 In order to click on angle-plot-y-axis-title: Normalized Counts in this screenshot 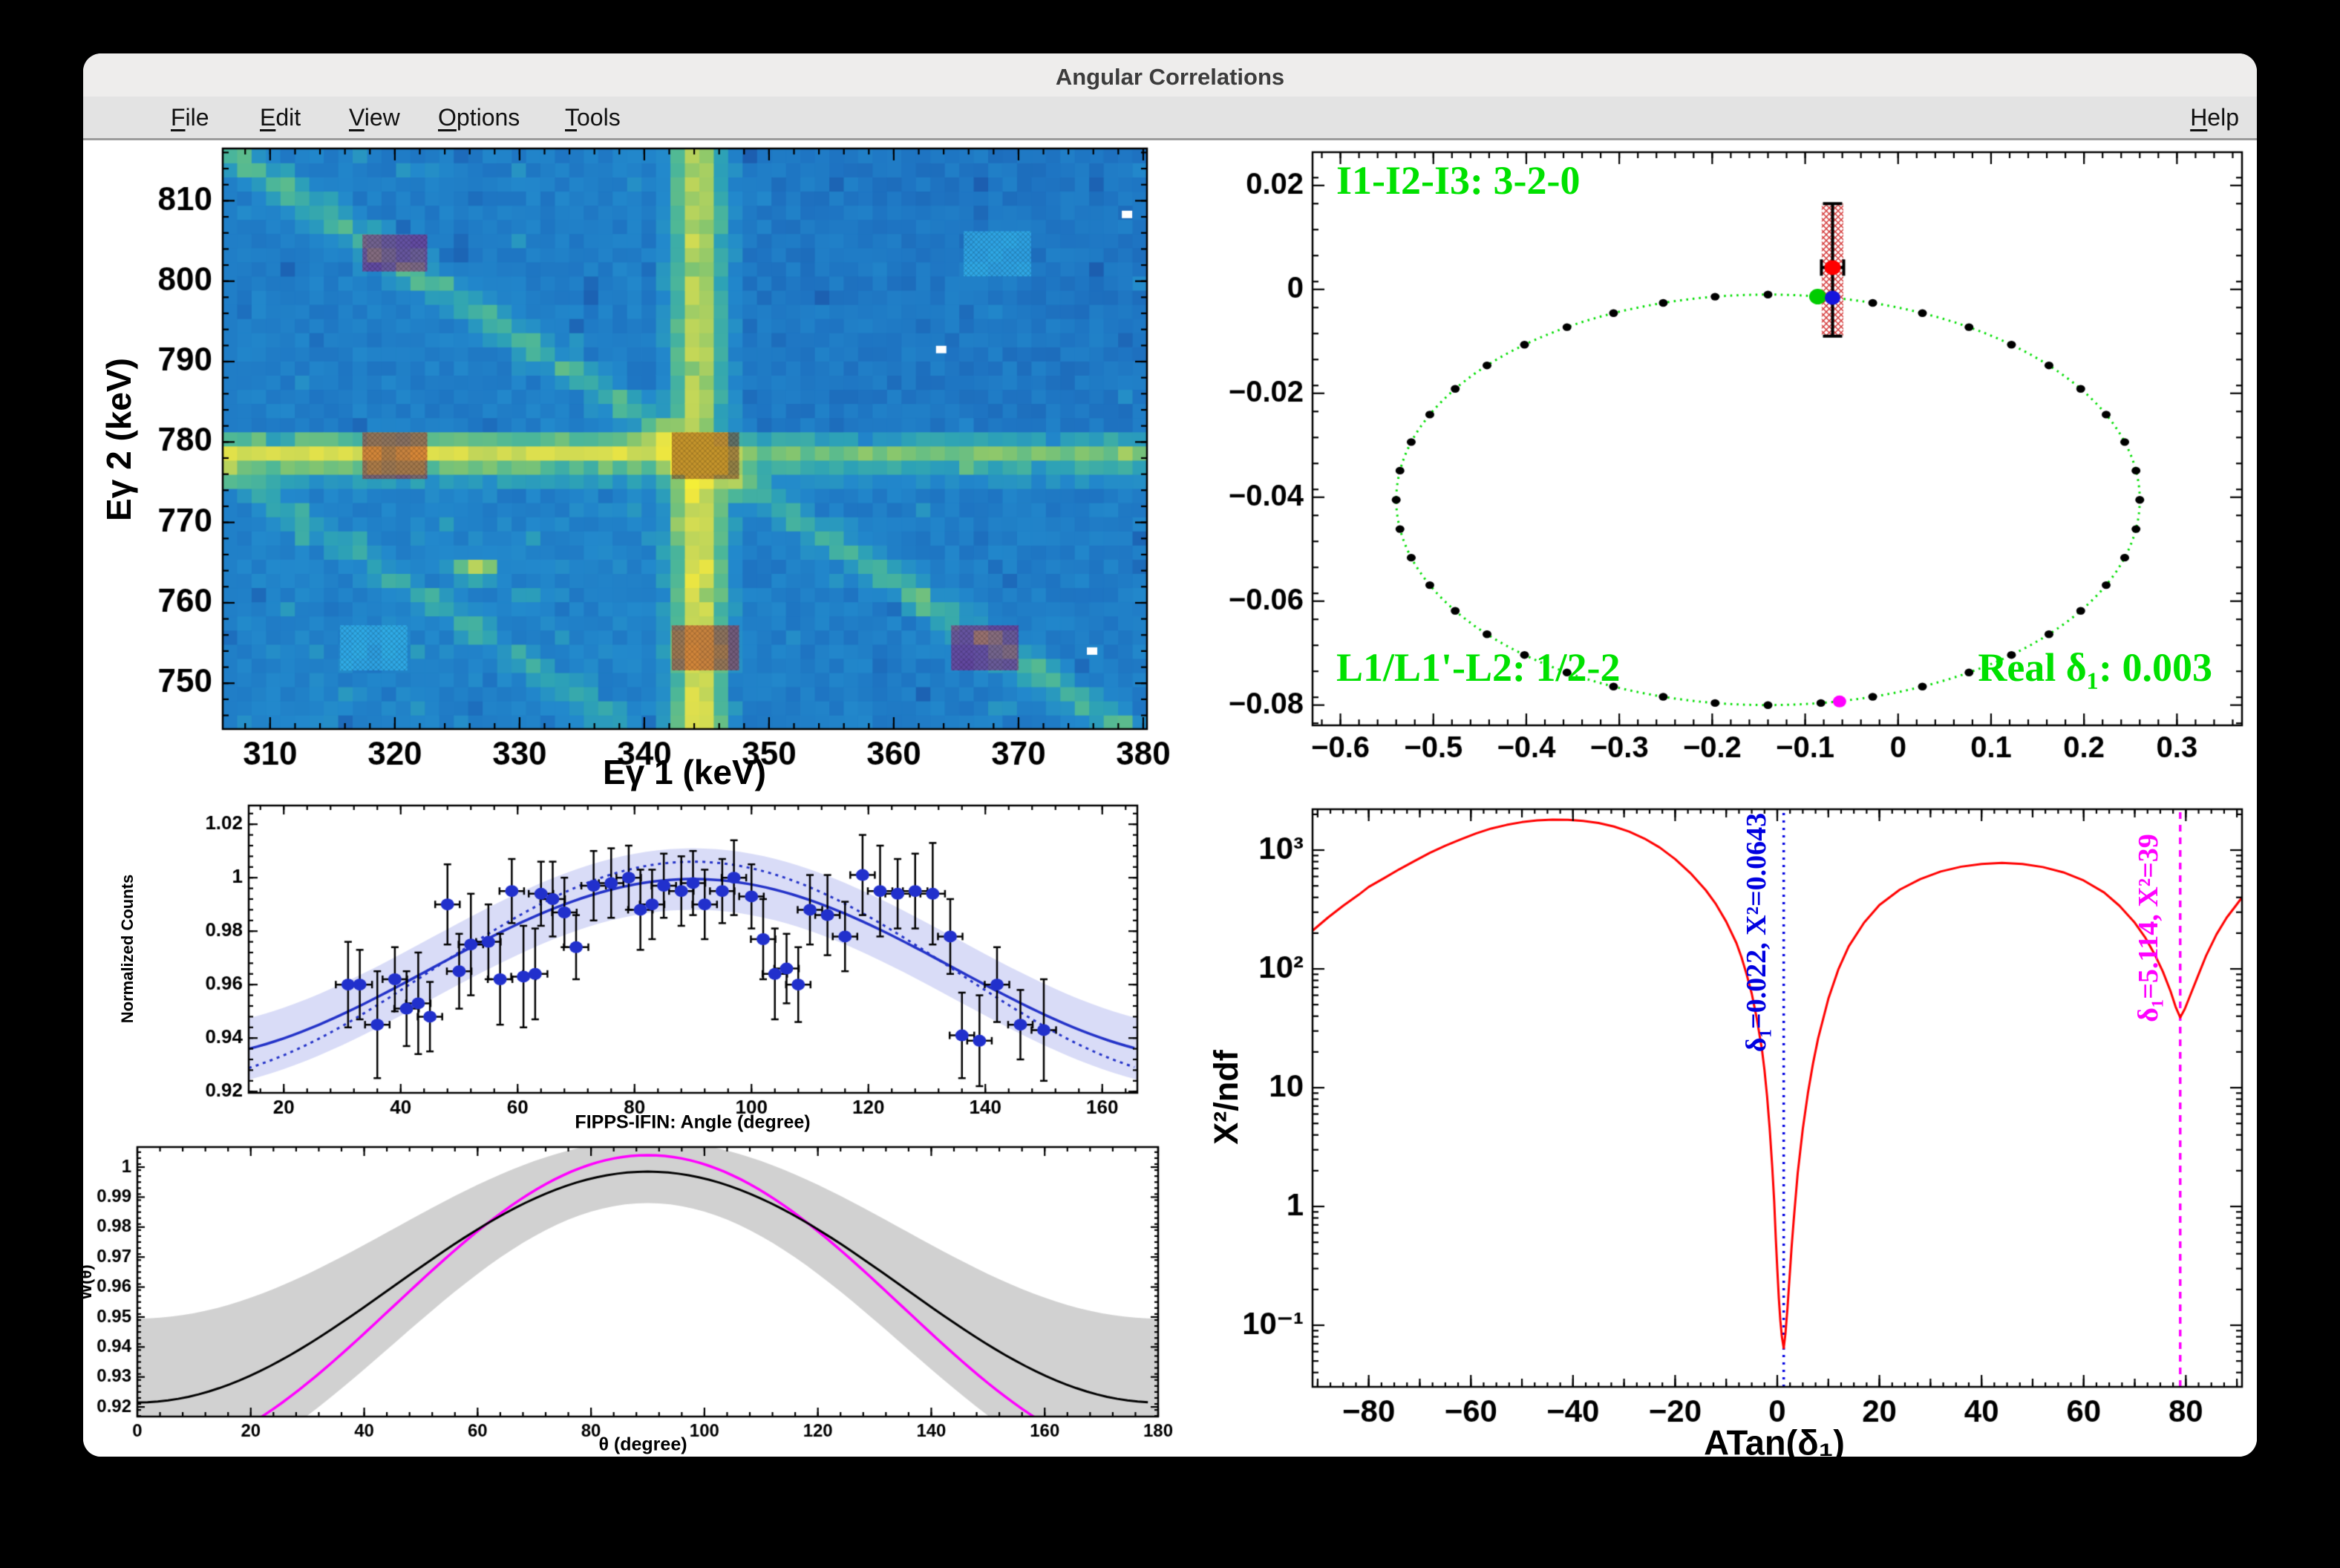, I will do `click(128, 949)`.